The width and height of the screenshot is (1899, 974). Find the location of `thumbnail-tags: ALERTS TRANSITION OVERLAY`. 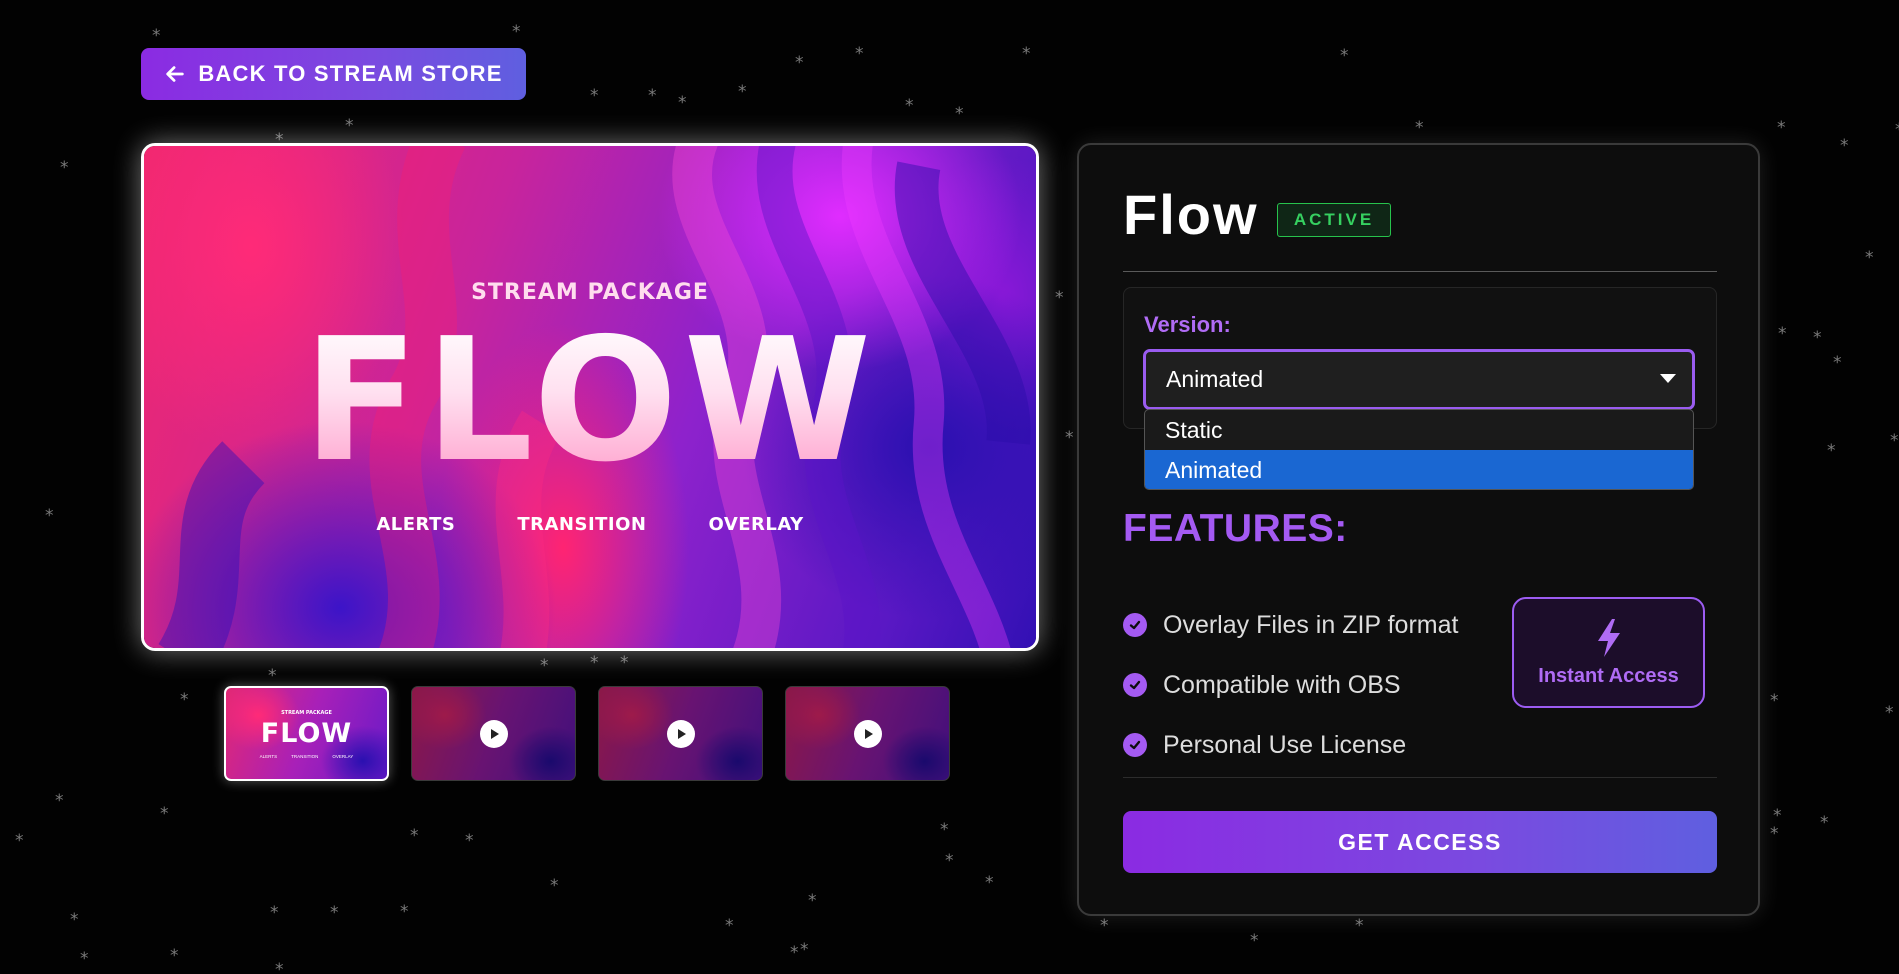

thumbnail-tags: ALERTS TRANSITION OVERLAY is located at coordinates (306, 756).